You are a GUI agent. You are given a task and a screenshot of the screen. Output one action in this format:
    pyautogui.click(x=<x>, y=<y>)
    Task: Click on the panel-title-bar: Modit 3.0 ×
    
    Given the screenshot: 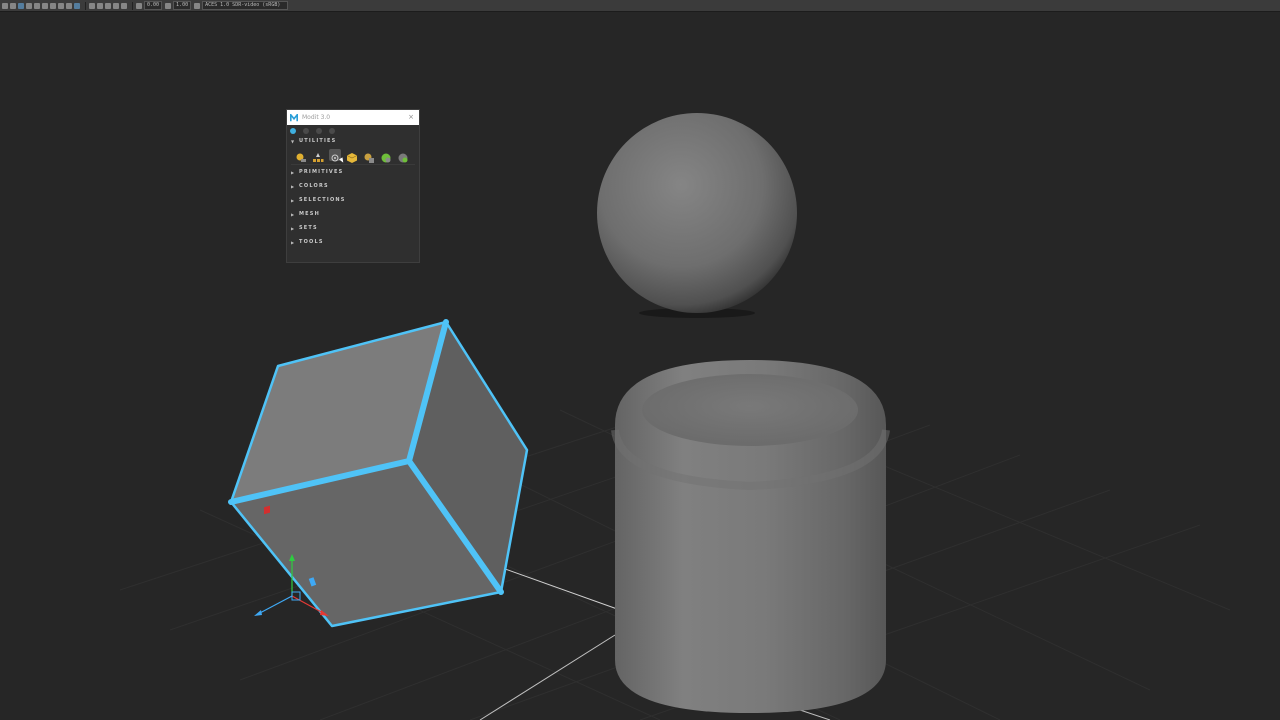 What is the action you would take?
    pyautogui.click(x=353, y=117)
    